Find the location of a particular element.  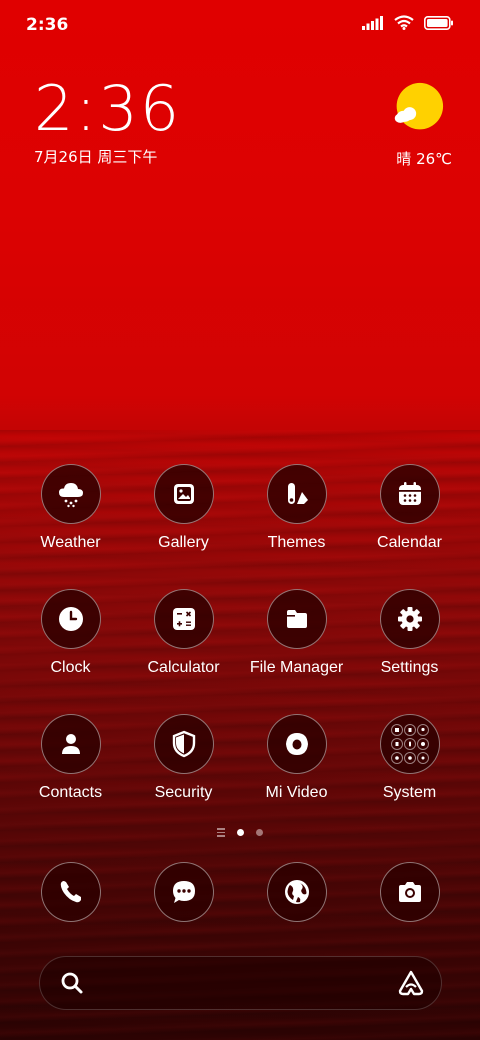

status-icons is located at coordinates (408, 22).